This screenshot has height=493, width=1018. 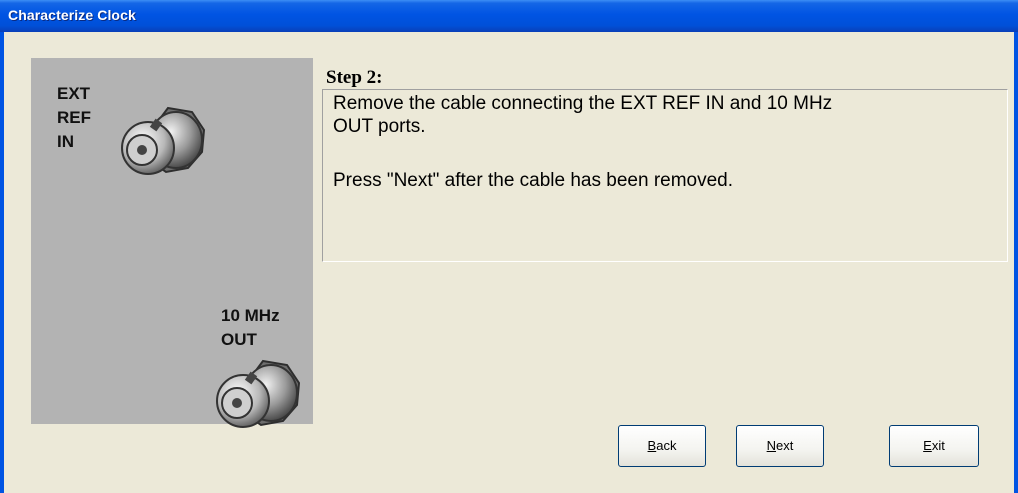 I want to click on window-title: Characterize Clock, so click(x=72, y=15).